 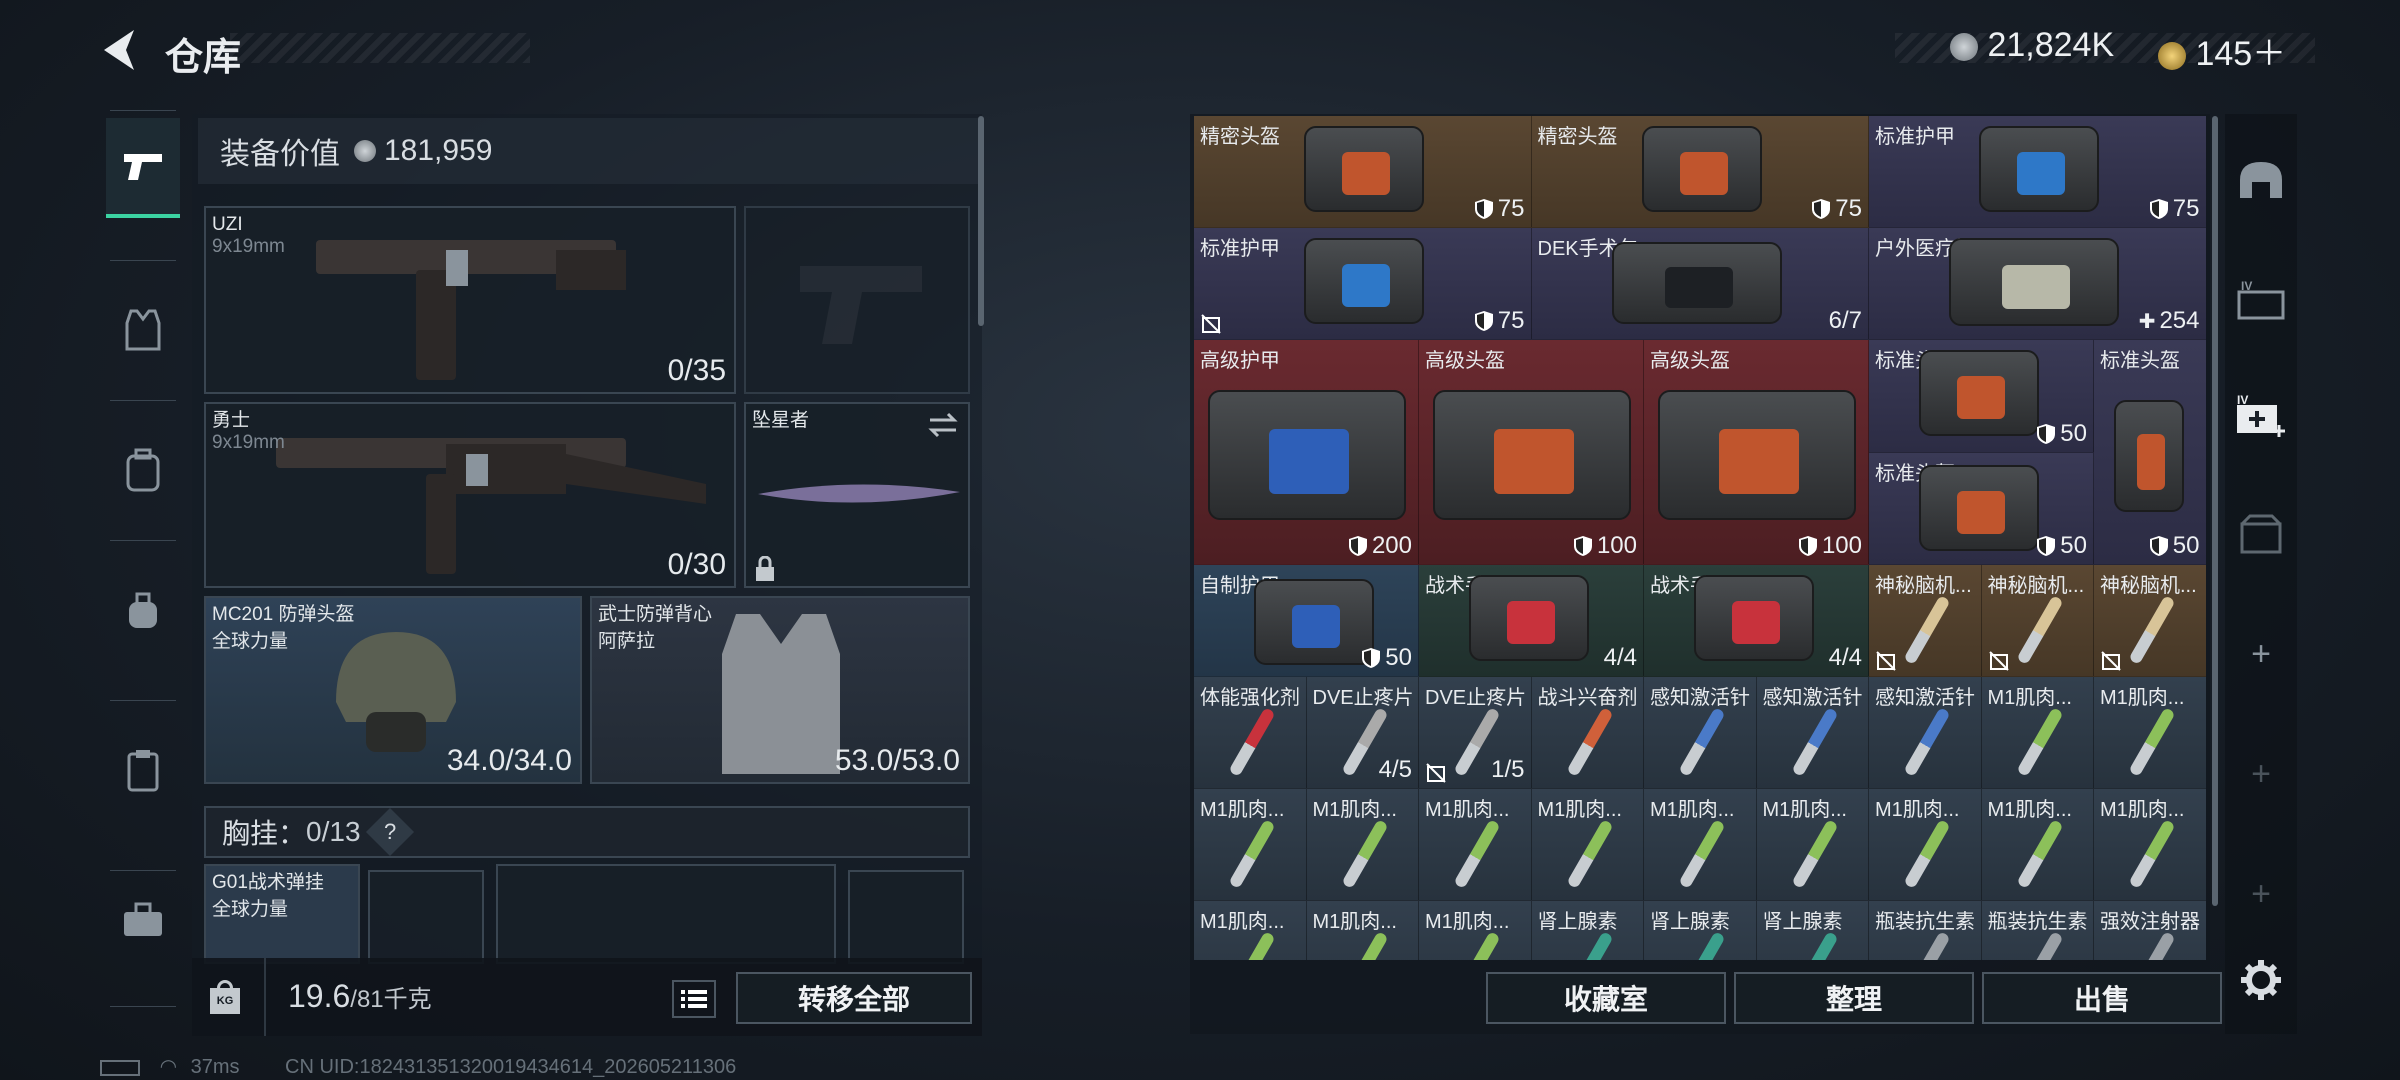 What do you see at coordinates (943, 425) in the screenshot?
I see `swap-icon` at bounding box center [943, 425].